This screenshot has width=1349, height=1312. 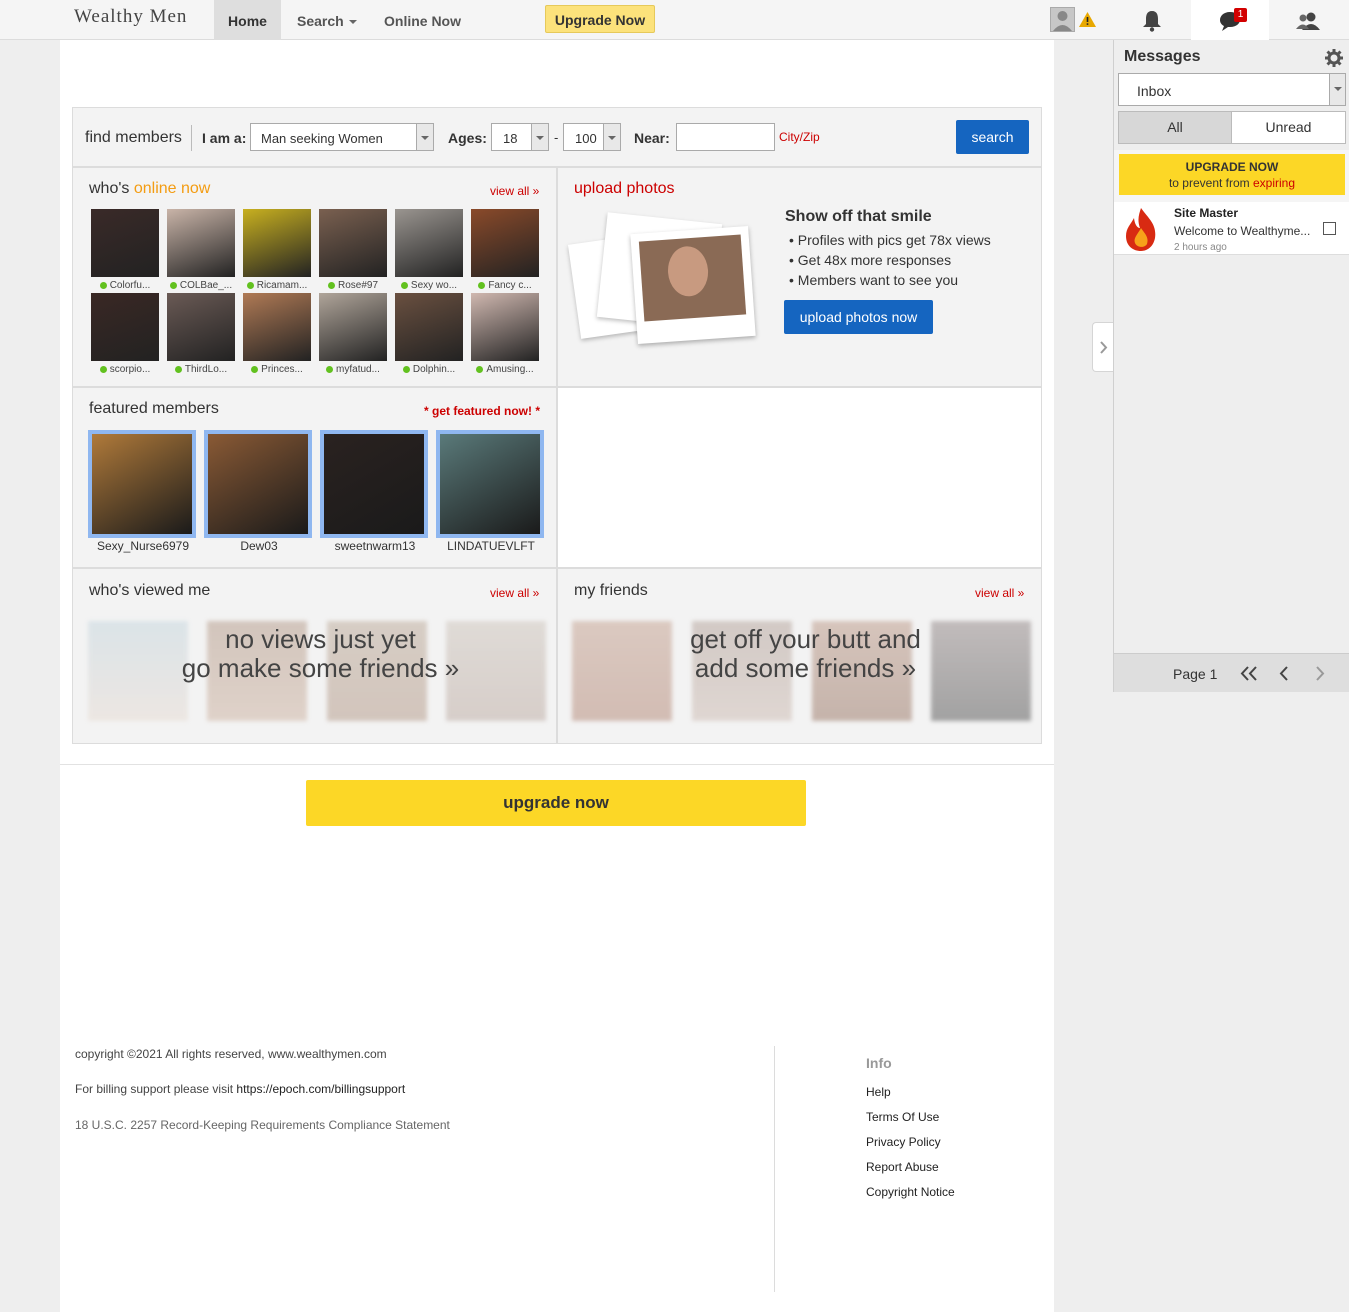 What do you see at coordinates (600, 19) in the screenshot?
I see `upgrade-now-button: Upgrade Now` at bounding box center [600, 19].